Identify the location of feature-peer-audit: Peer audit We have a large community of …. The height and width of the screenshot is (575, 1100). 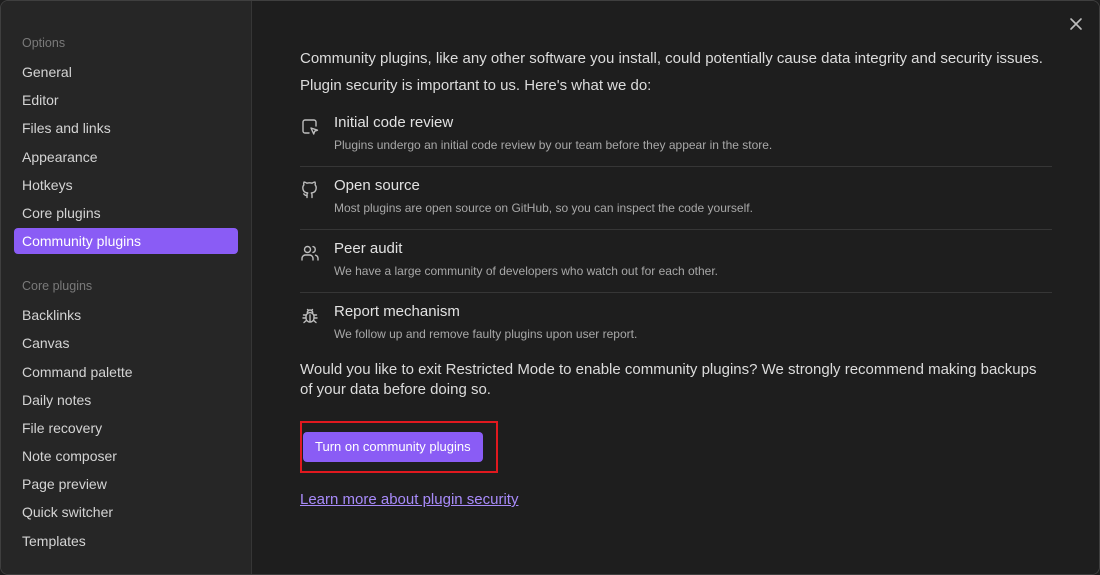
(676, 261).